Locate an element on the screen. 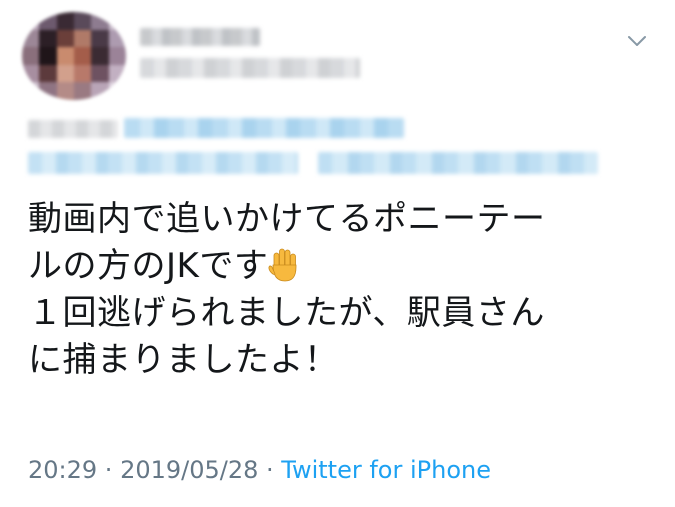 This screenshot has width=675, height=507. tweet-text-line: に捕まりましたよ！ is located at coordinates (183, 360).